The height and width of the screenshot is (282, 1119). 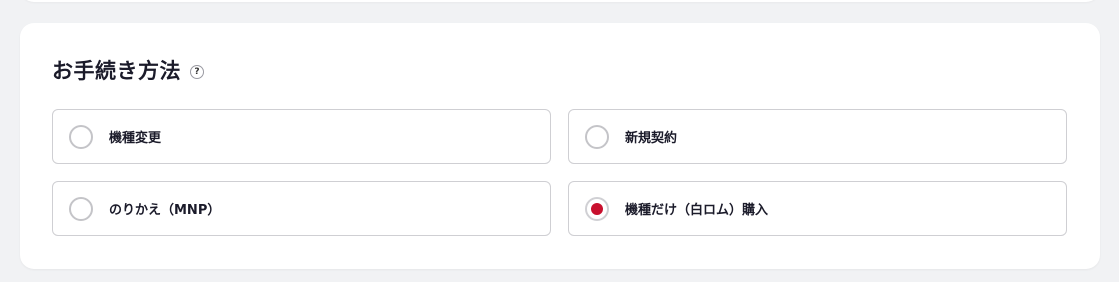 What do you see at coordinates (116, 71) in the screenshot?
I see `section-title: お手続き方法` at bounding box center [116, 71].